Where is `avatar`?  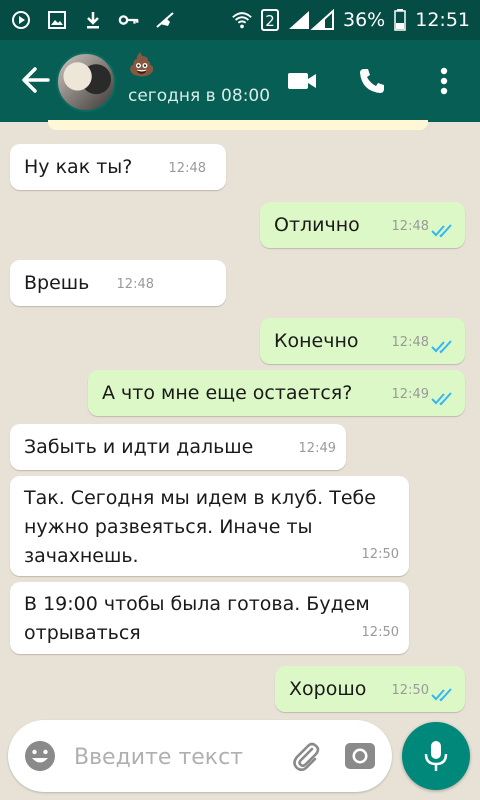
avatar is located at coordinates (86, 82).